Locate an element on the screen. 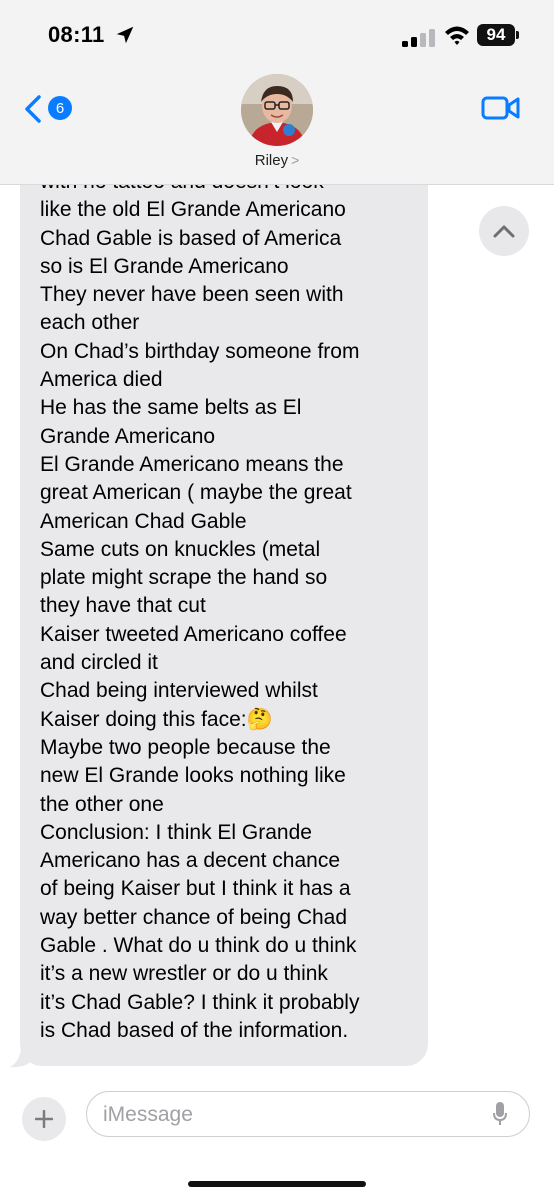 This screenshot has height=1200, width=554. contact-name-row: Riley > is located at coordinates (277, 160).